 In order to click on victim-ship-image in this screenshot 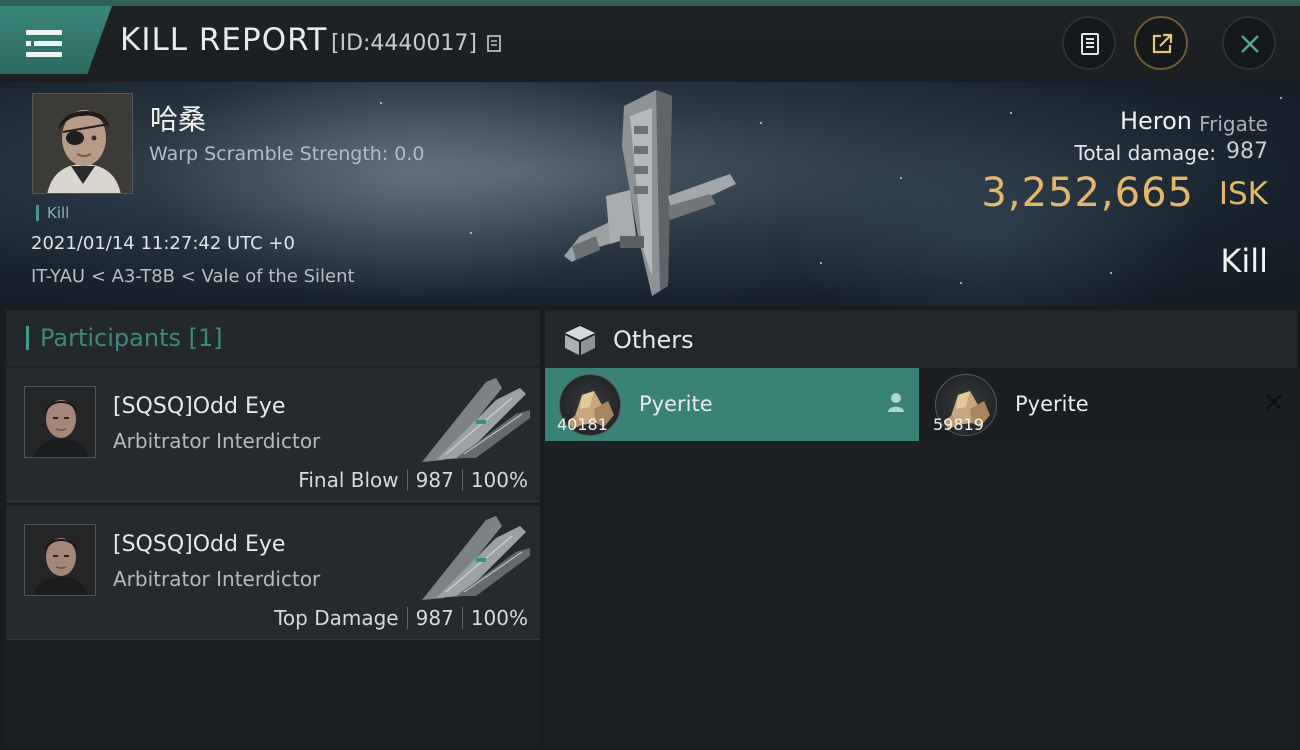, I will do `click(650, 193)`.